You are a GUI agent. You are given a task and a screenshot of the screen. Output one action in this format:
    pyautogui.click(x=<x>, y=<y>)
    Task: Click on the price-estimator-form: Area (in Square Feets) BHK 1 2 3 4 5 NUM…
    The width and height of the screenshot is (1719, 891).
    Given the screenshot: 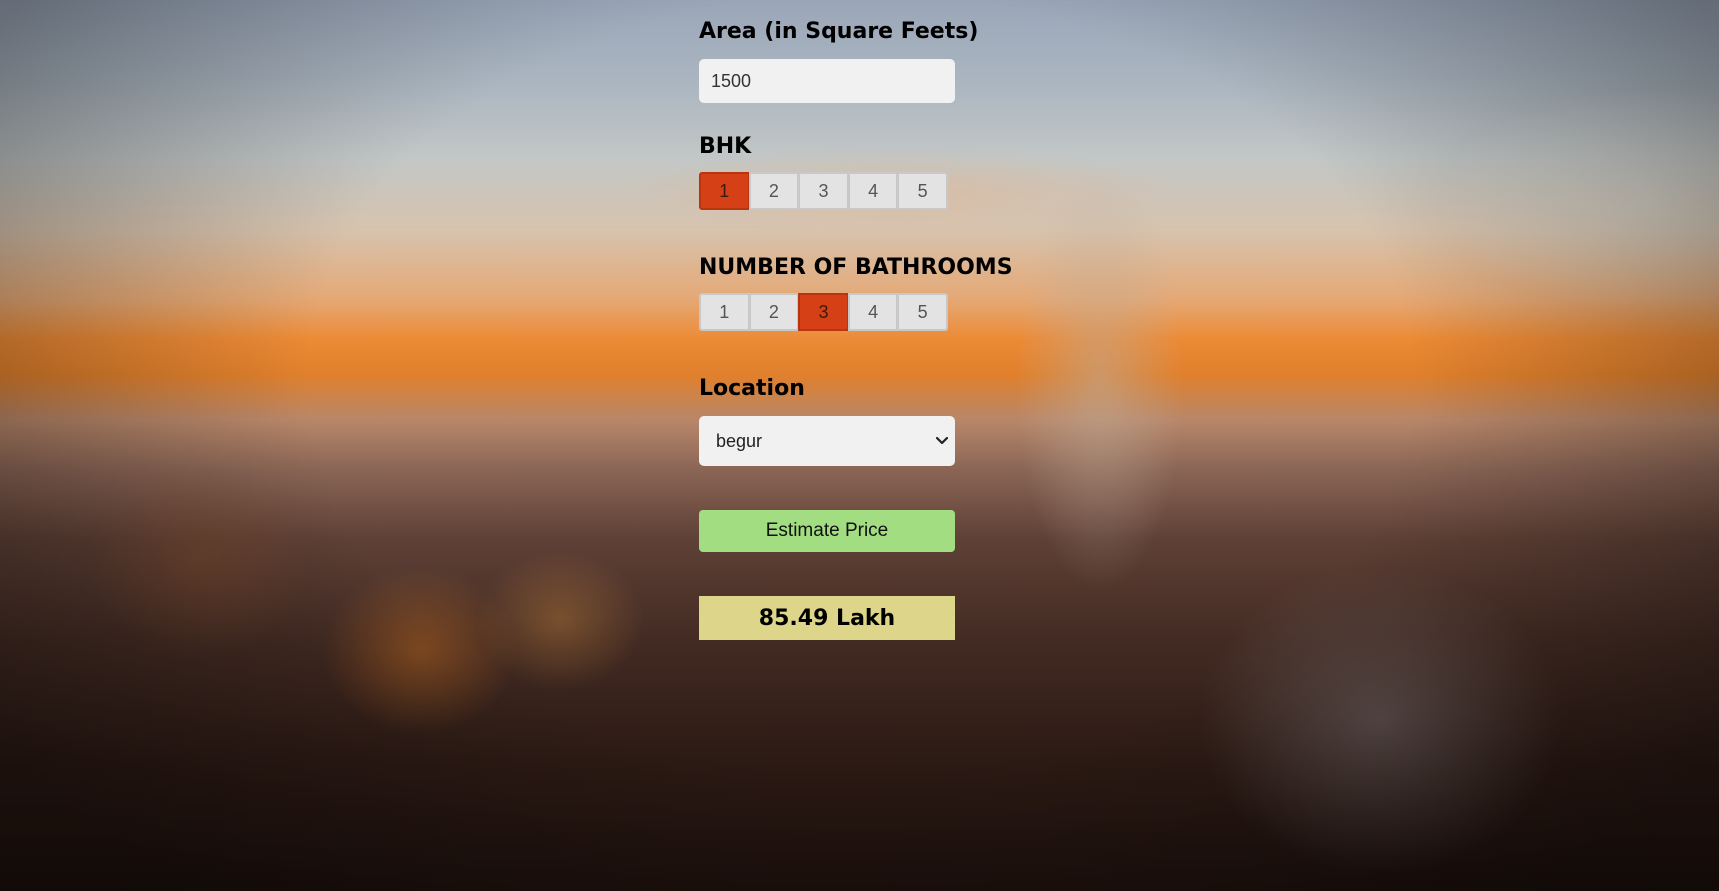 What is the action you would take?
    pyautogui.click(x=856, y=326)
    